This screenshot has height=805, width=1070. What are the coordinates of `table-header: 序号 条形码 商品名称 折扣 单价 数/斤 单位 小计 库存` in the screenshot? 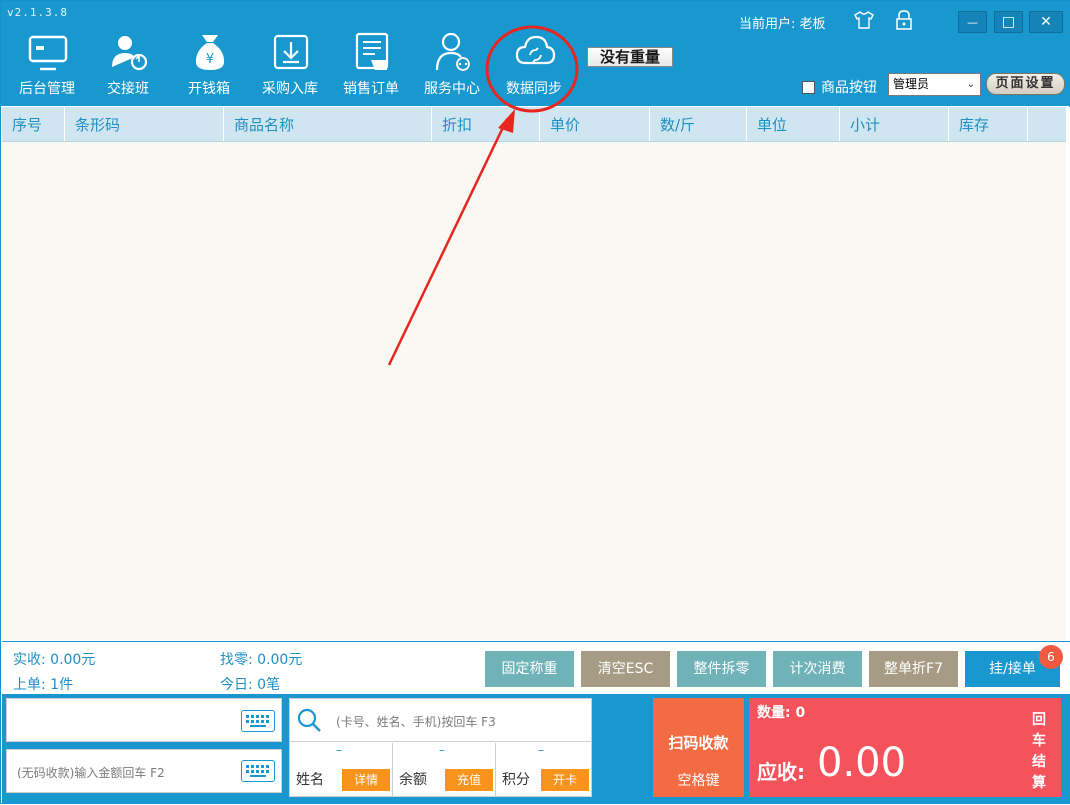 It's located at (534, 124).